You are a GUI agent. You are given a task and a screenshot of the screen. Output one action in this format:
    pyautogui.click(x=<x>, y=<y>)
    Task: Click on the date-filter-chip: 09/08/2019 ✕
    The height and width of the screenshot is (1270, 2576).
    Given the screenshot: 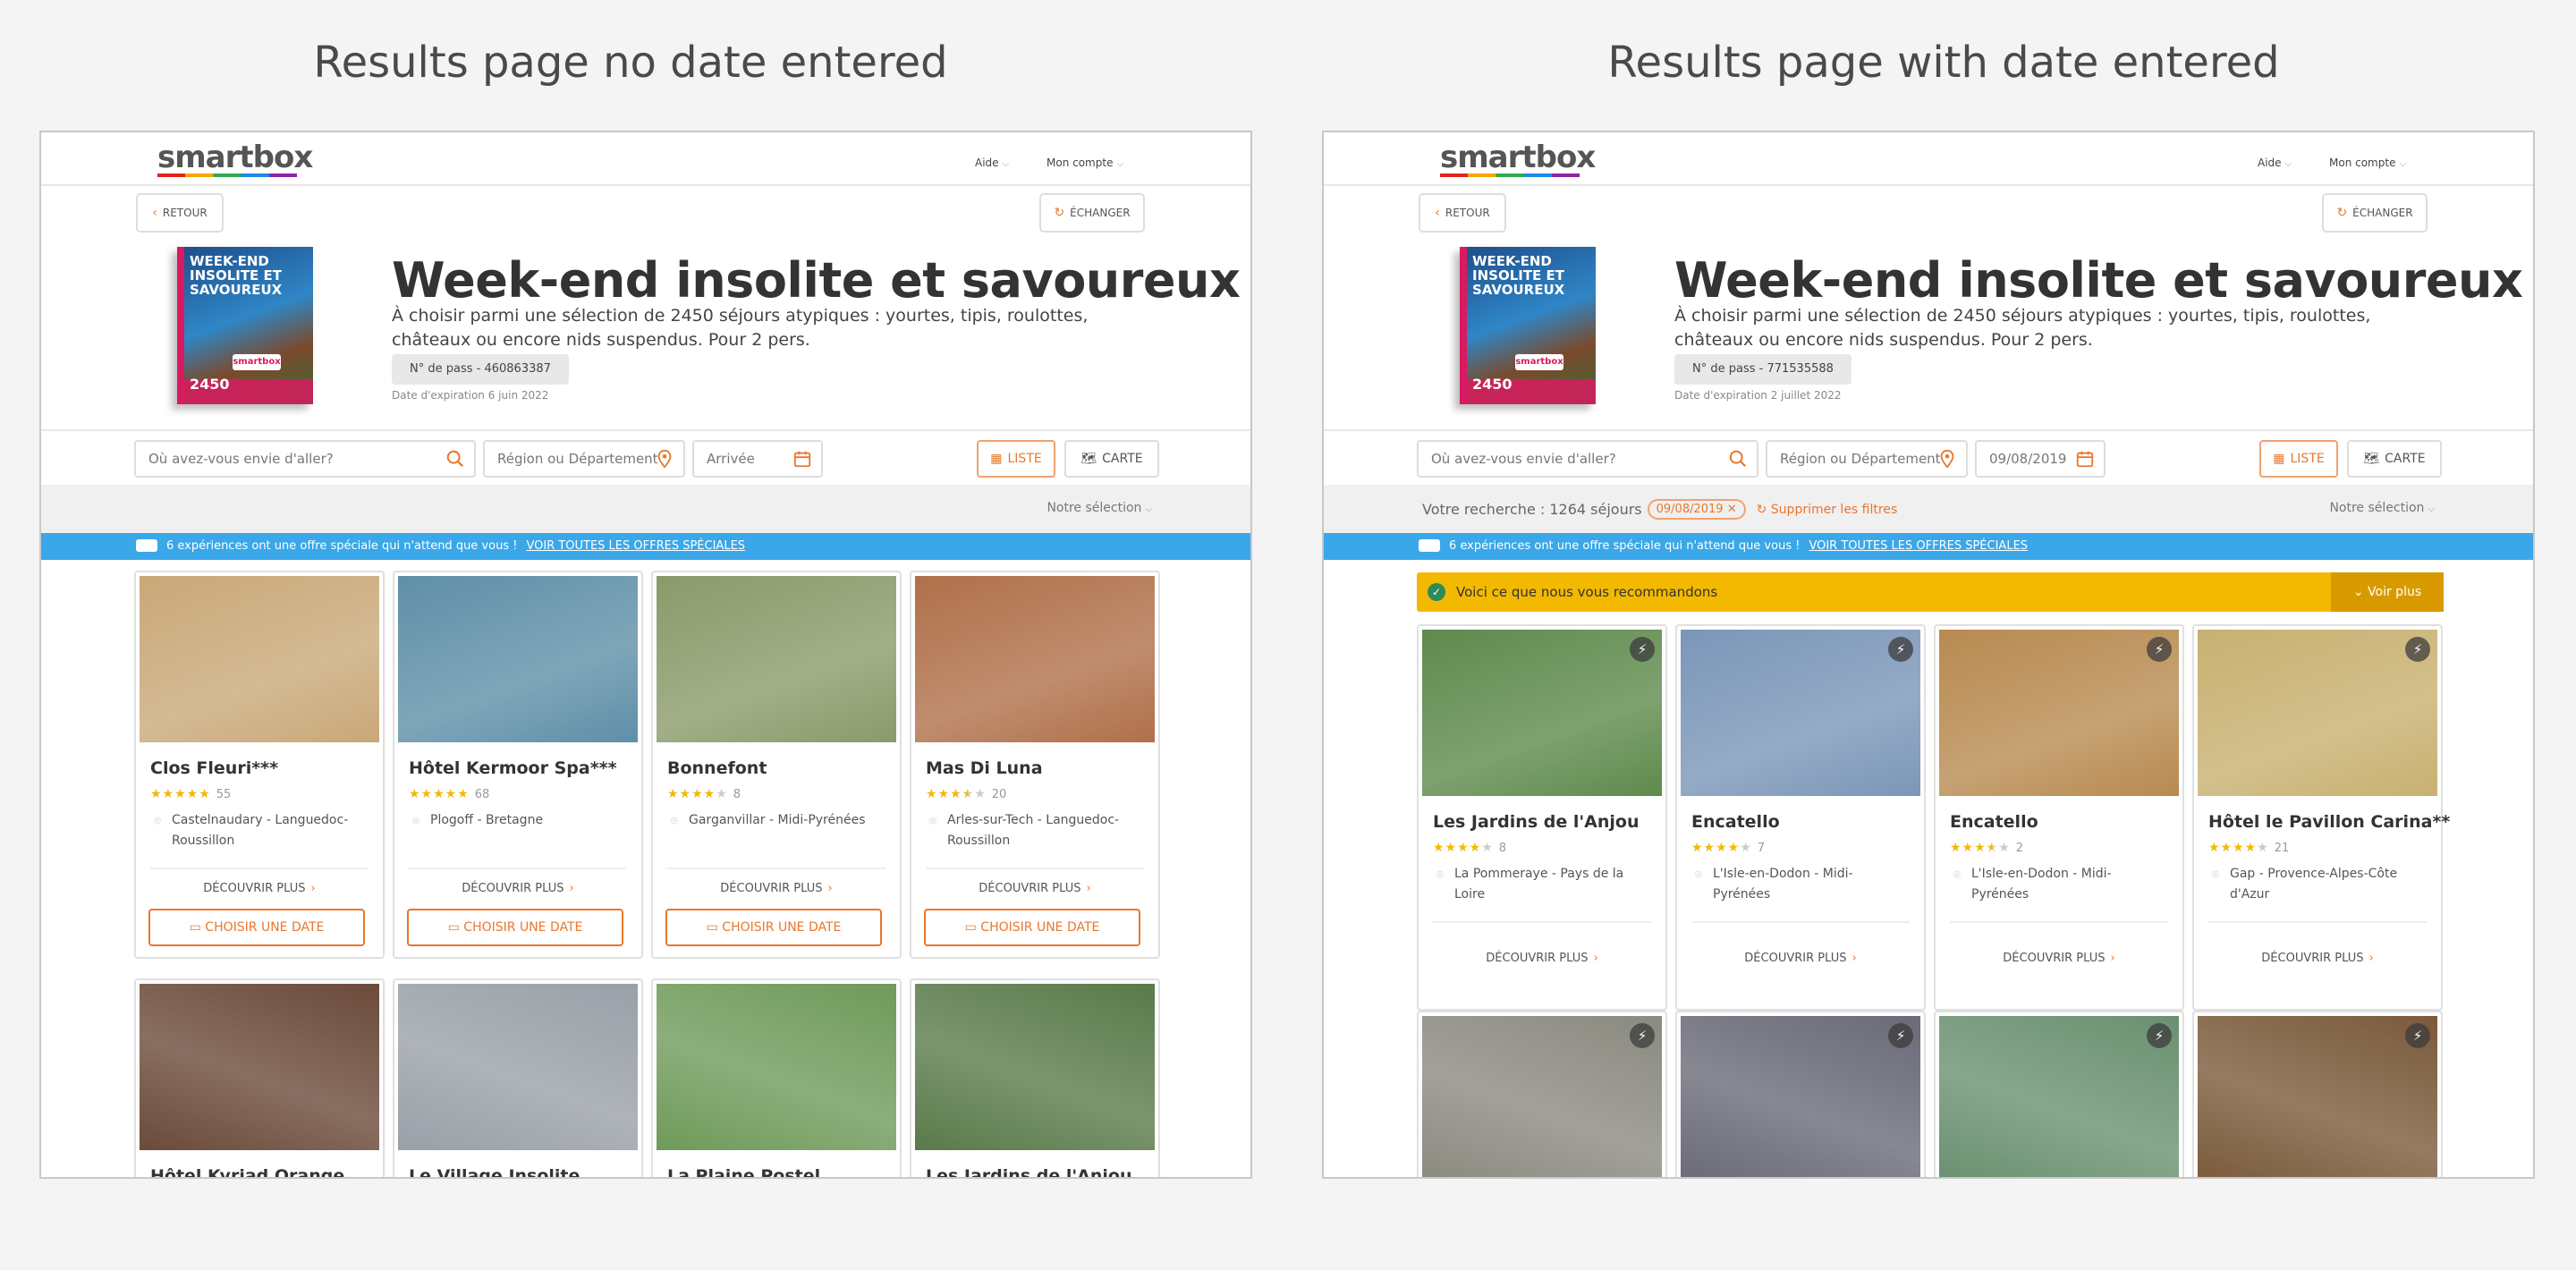 What is the action you would take?
    pyautogui.click(x=1696, y=509)
    